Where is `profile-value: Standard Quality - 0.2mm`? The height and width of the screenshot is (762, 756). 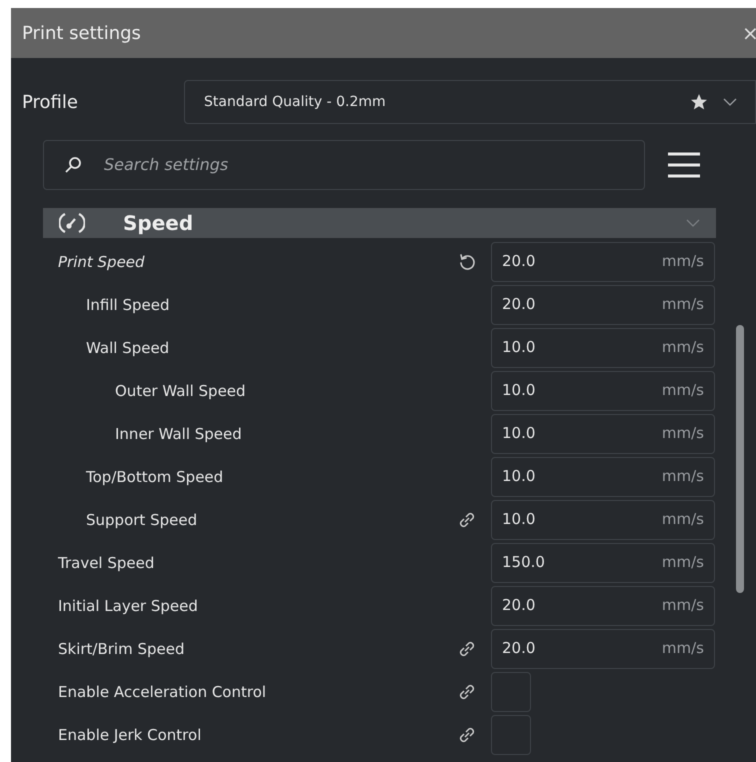 profile-value: Standard Quality - 0.2mm is located at coordinates (295, 102).